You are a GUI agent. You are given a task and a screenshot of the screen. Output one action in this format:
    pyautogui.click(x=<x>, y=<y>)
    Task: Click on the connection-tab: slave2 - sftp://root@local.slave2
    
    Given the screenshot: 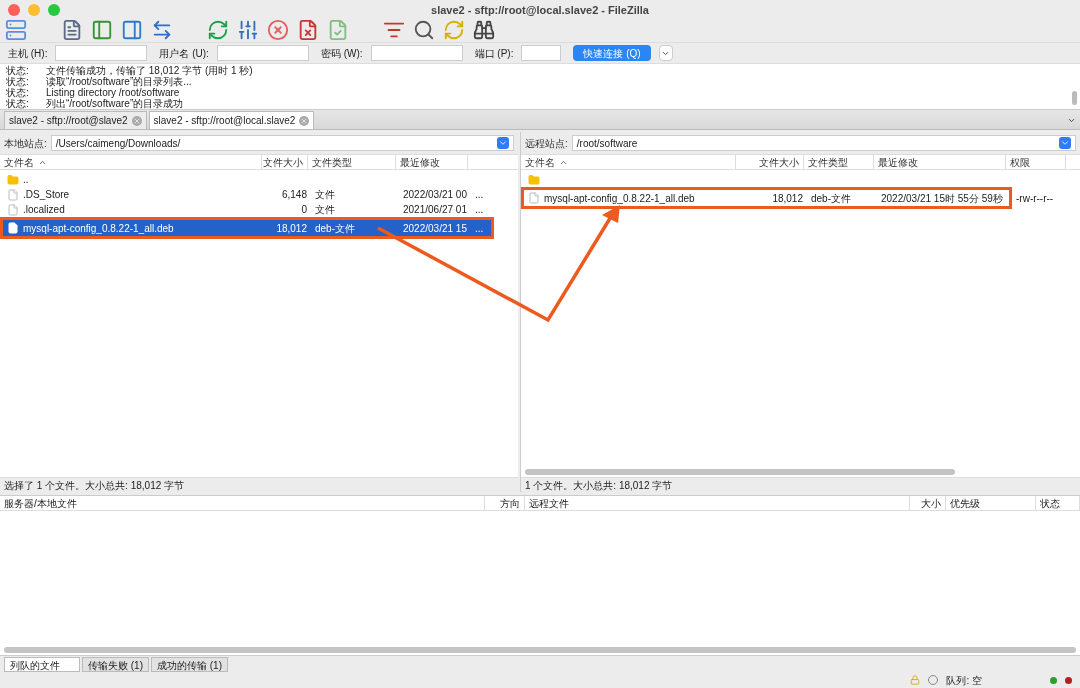 What is the action you would take?
    pyautogui.click(x=231, y=120)
    